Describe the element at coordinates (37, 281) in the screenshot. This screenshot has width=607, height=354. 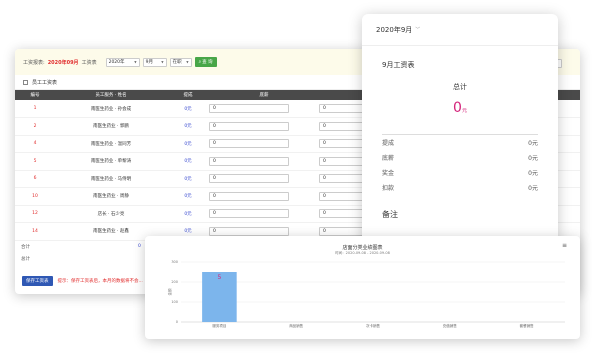
I see `save-payroll-button: 保存工资表` at that location.